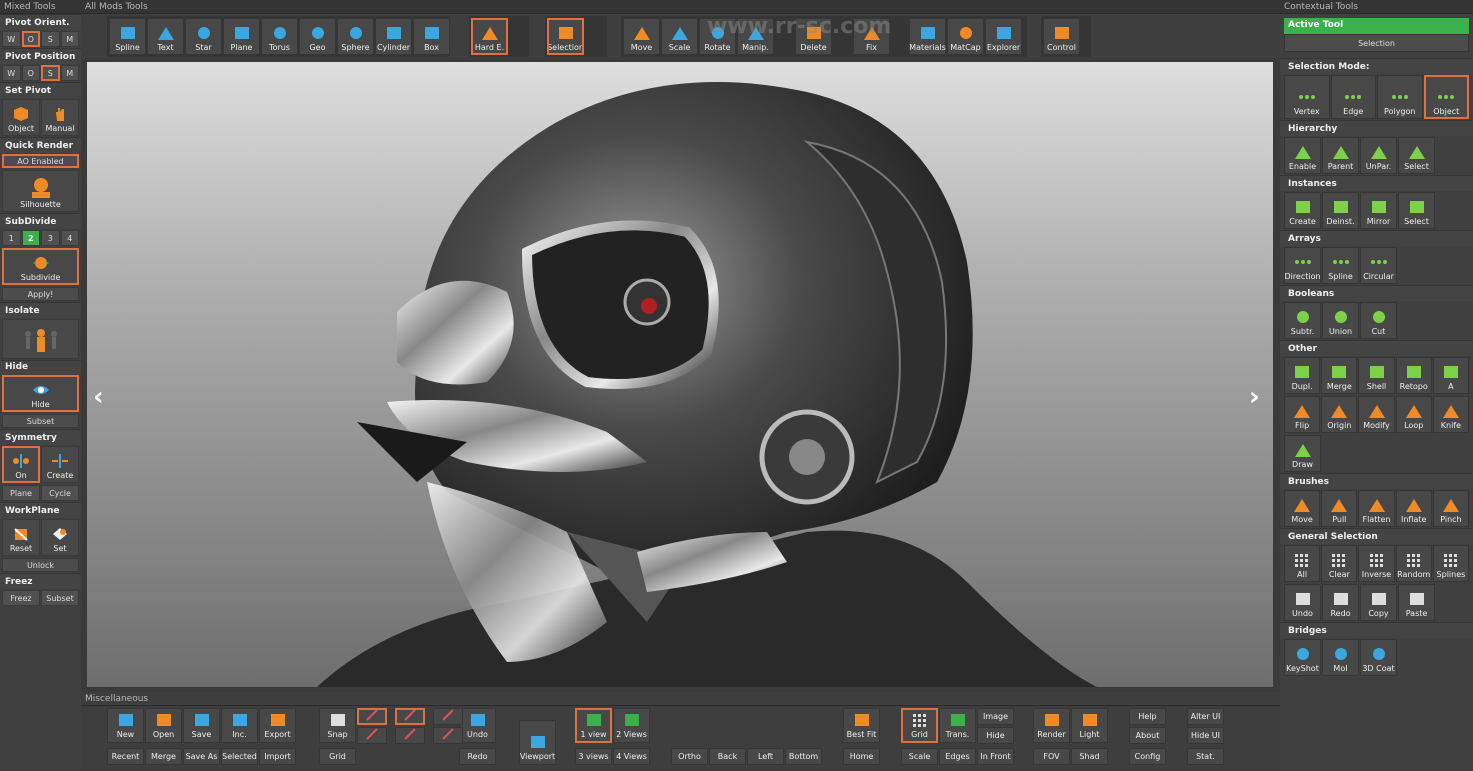 Image resolution: width=1473 pixels, height=771 pixels. Describe the element at coordinates (355, 36) in the screenshot. I see `tool-sphere-button: Sphere` at that location.